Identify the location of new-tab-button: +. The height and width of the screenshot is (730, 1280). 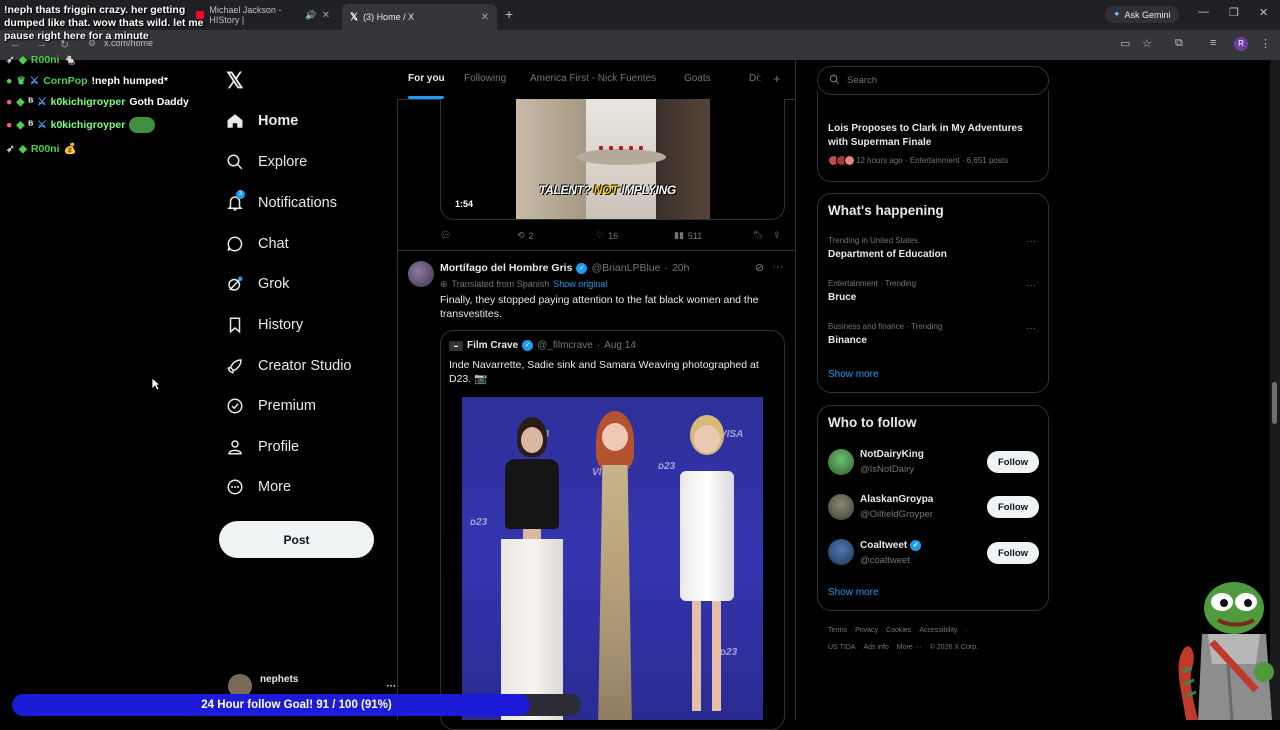
(509, 14).